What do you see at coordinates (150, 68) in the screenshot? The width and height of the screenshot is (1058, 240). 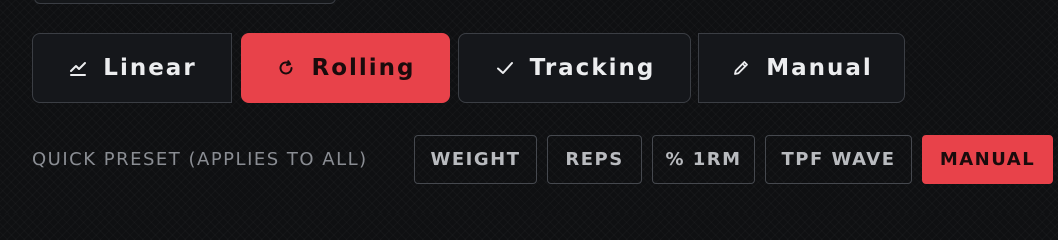 I see `linear-mode-label: Linear` at bounding box center [150, 68].